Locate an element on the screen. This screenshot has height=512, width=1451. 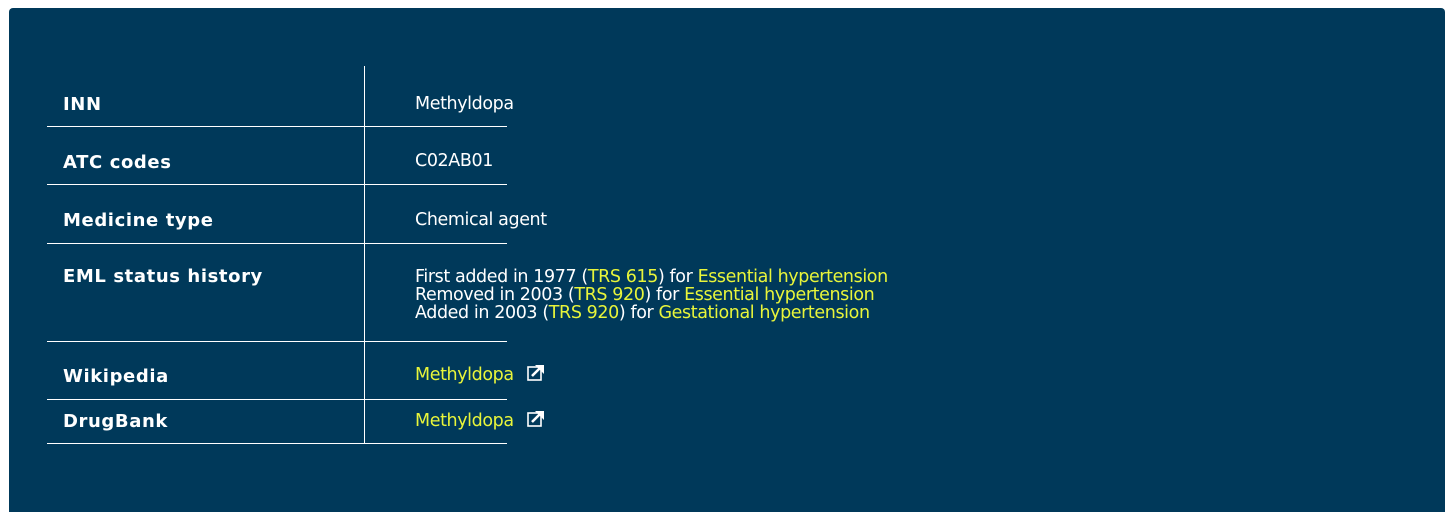
table-row-drugbank: DrugBank Methyldopa is located at coordinates (295, 422).